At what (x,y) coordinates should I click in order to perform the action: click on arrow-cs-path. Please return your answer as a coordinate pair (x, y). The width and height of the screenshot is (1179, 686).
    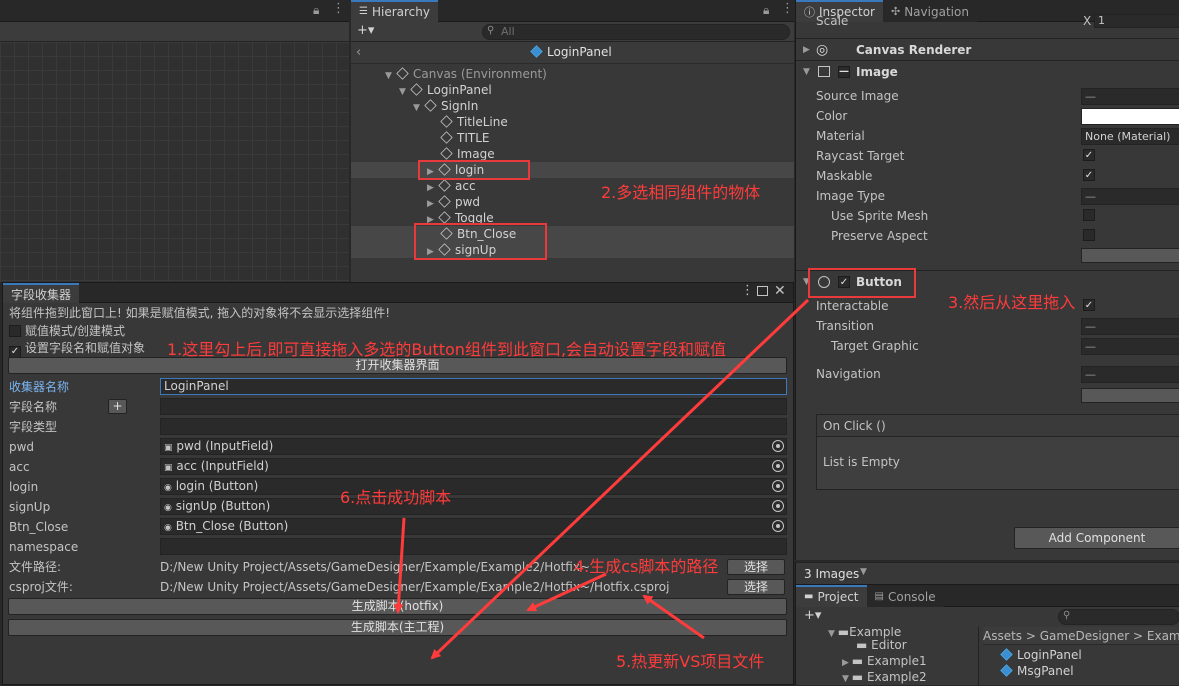
    Looking at the image, I should click on (566, 592).